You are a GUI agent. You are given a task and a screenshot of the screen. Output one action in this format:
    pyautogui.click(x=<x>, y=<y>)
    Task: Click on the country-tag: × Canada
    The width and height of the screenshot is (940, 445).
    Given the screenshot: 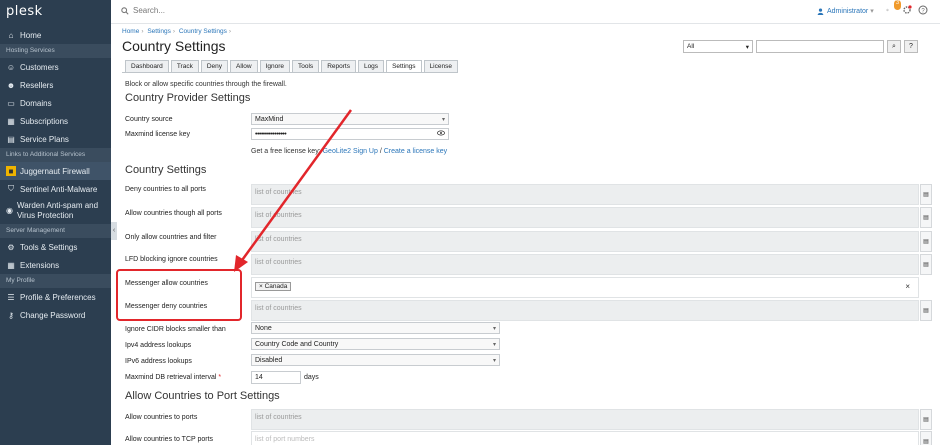 What is the action you would take?
    pyautogui.click(x=273, y=286)
    